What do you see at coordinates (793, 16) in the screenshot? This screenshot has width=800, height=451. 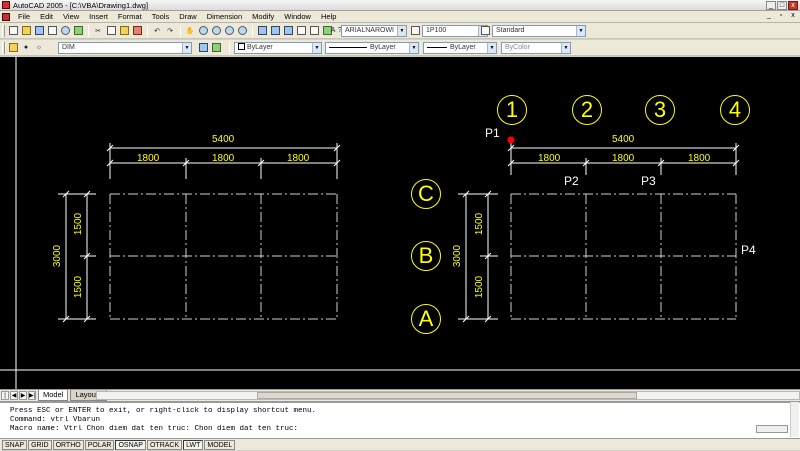 I see `doc-close-button: x` at bounding box center [793, 16].